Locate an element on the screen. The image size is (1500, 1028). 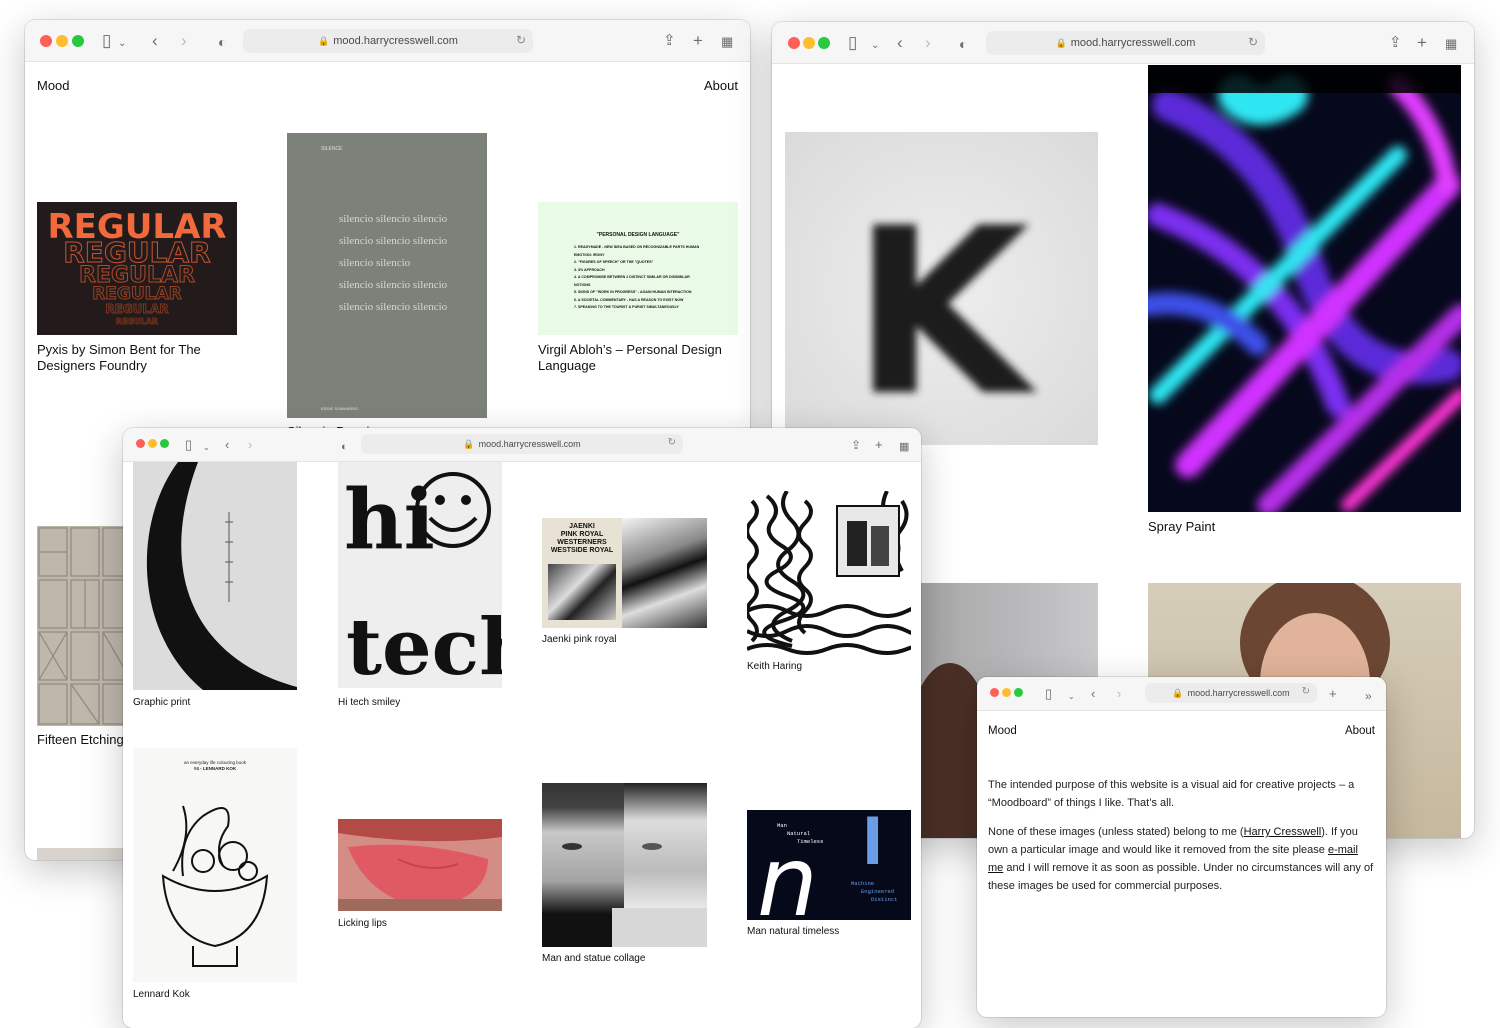
item-caption: Man natural timeless is located at coordinates (793, 931).